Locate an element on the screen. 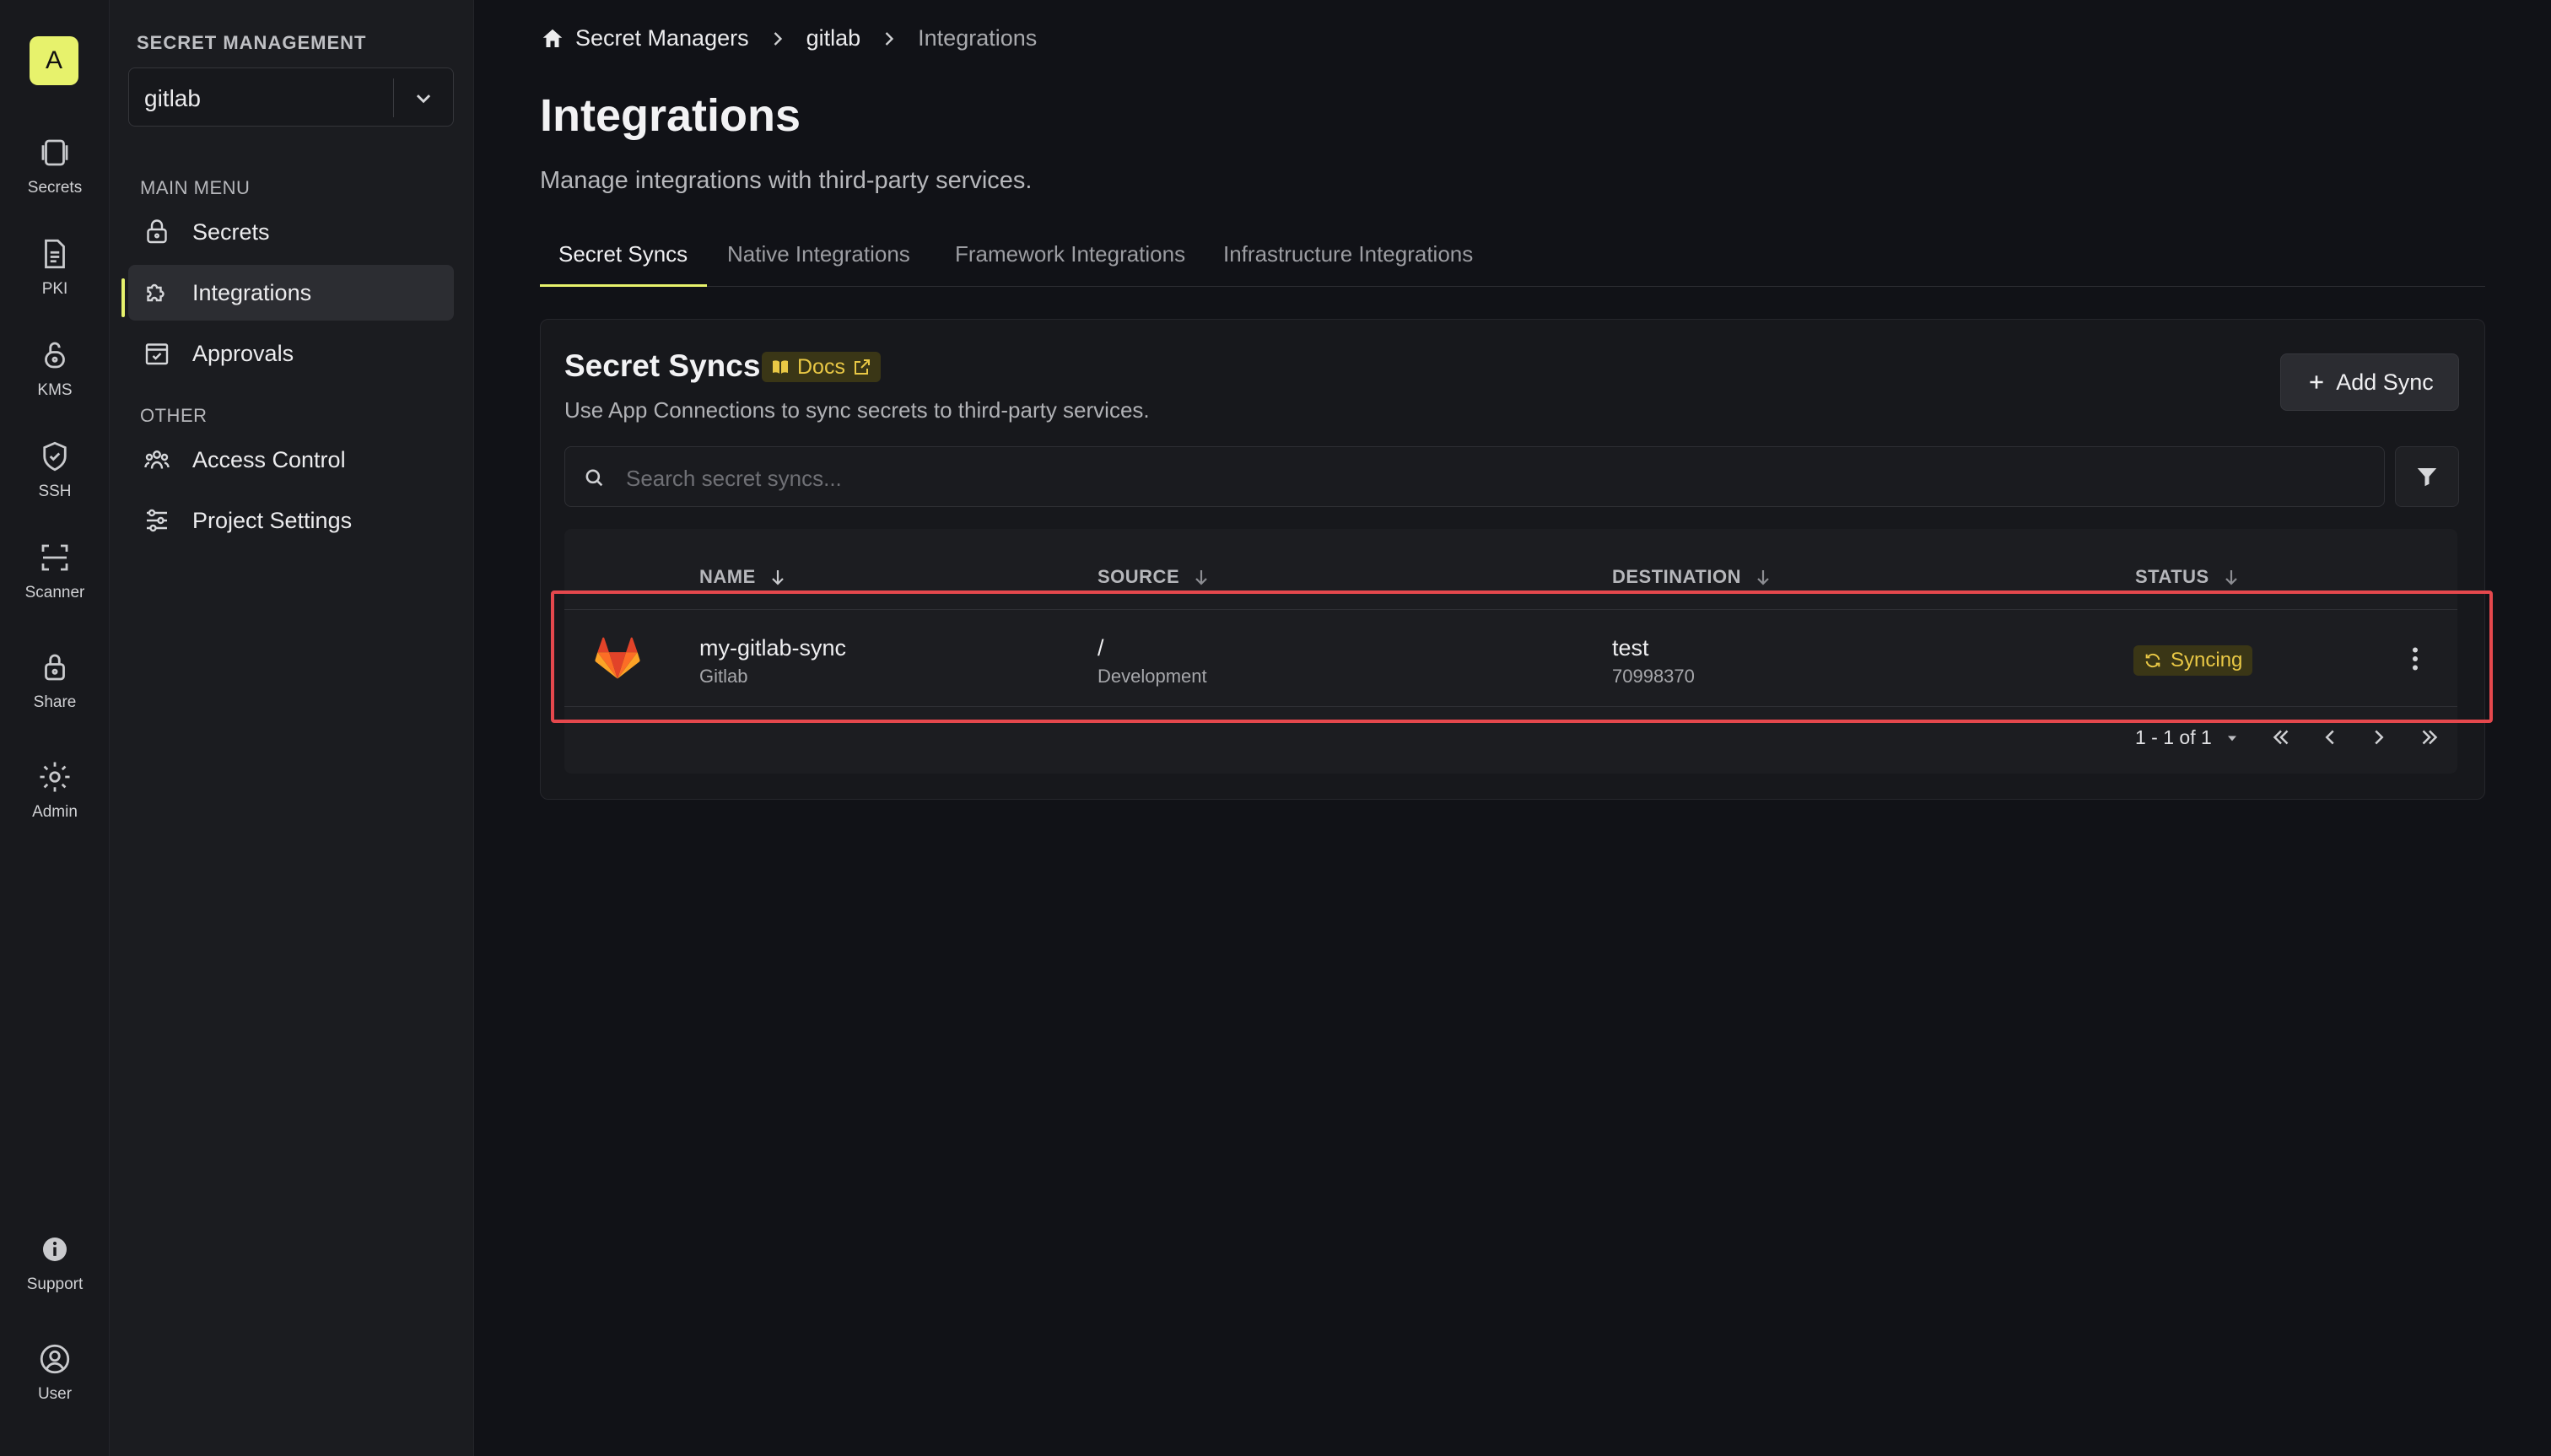 This screenshot has width=2551, height=1456. previous-page-icon is located at coordinates (2330, 738).